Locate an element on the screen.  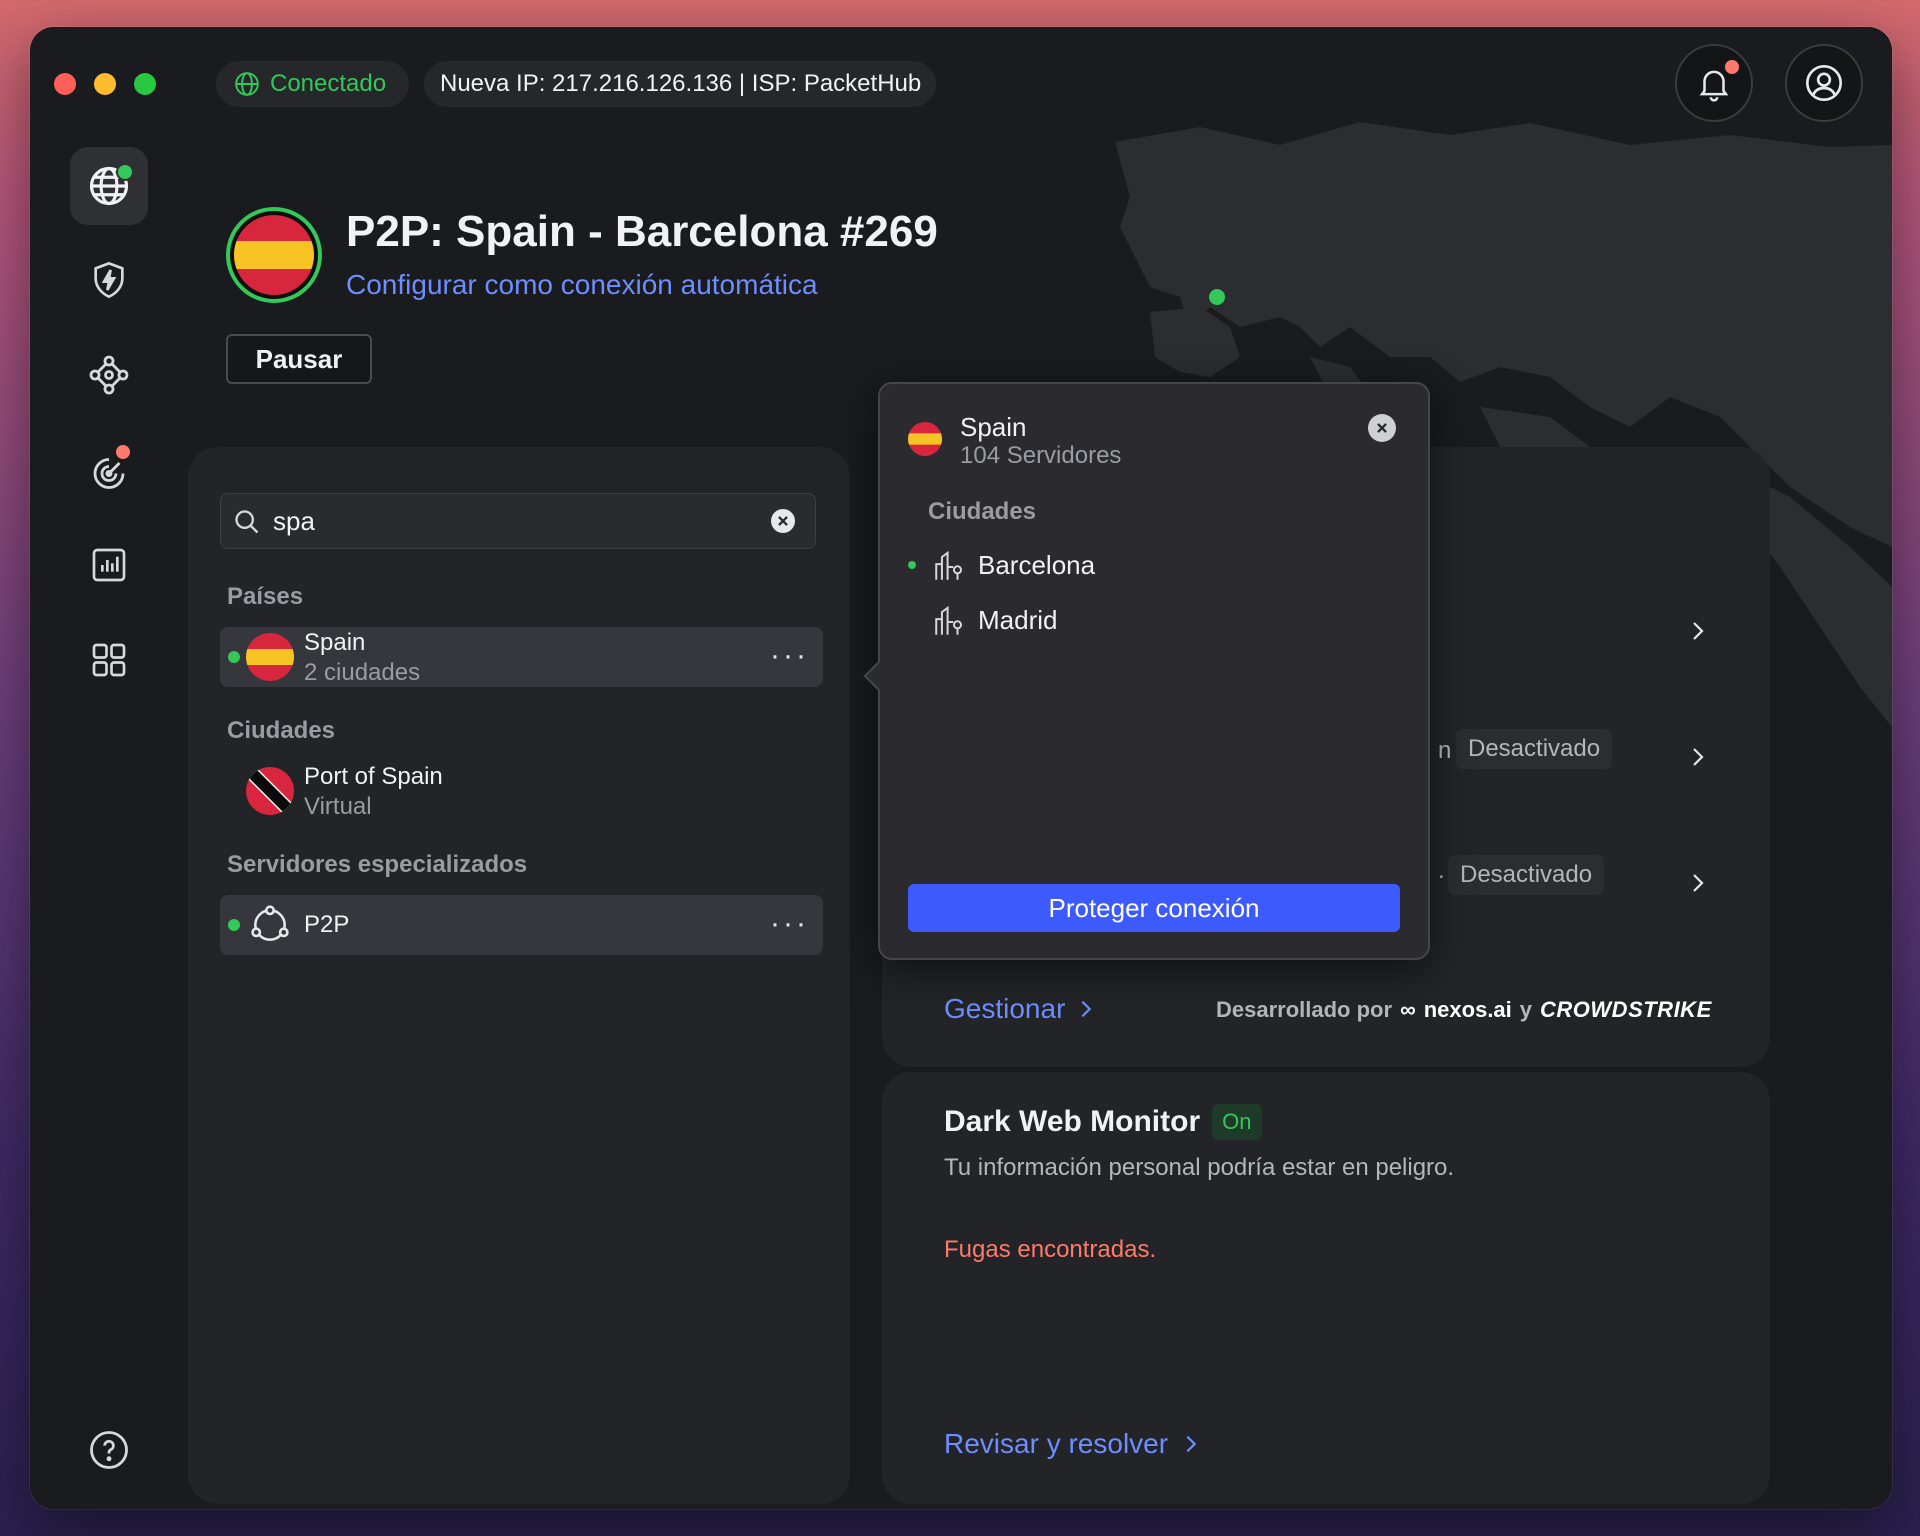
sidebar-item-apps is located at coordinates (109, 660).